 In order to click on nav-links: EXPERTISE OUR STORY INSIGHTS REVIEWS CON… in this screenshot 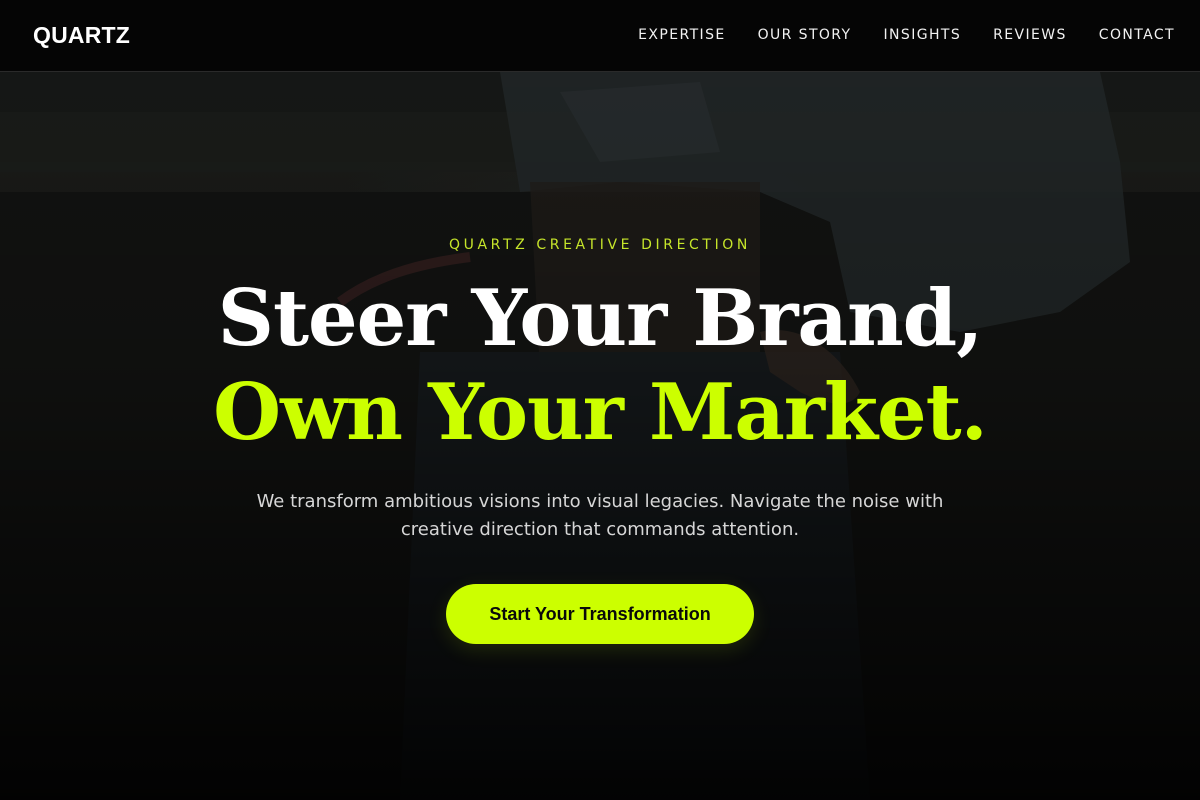, I will do `click(906, 35)`.